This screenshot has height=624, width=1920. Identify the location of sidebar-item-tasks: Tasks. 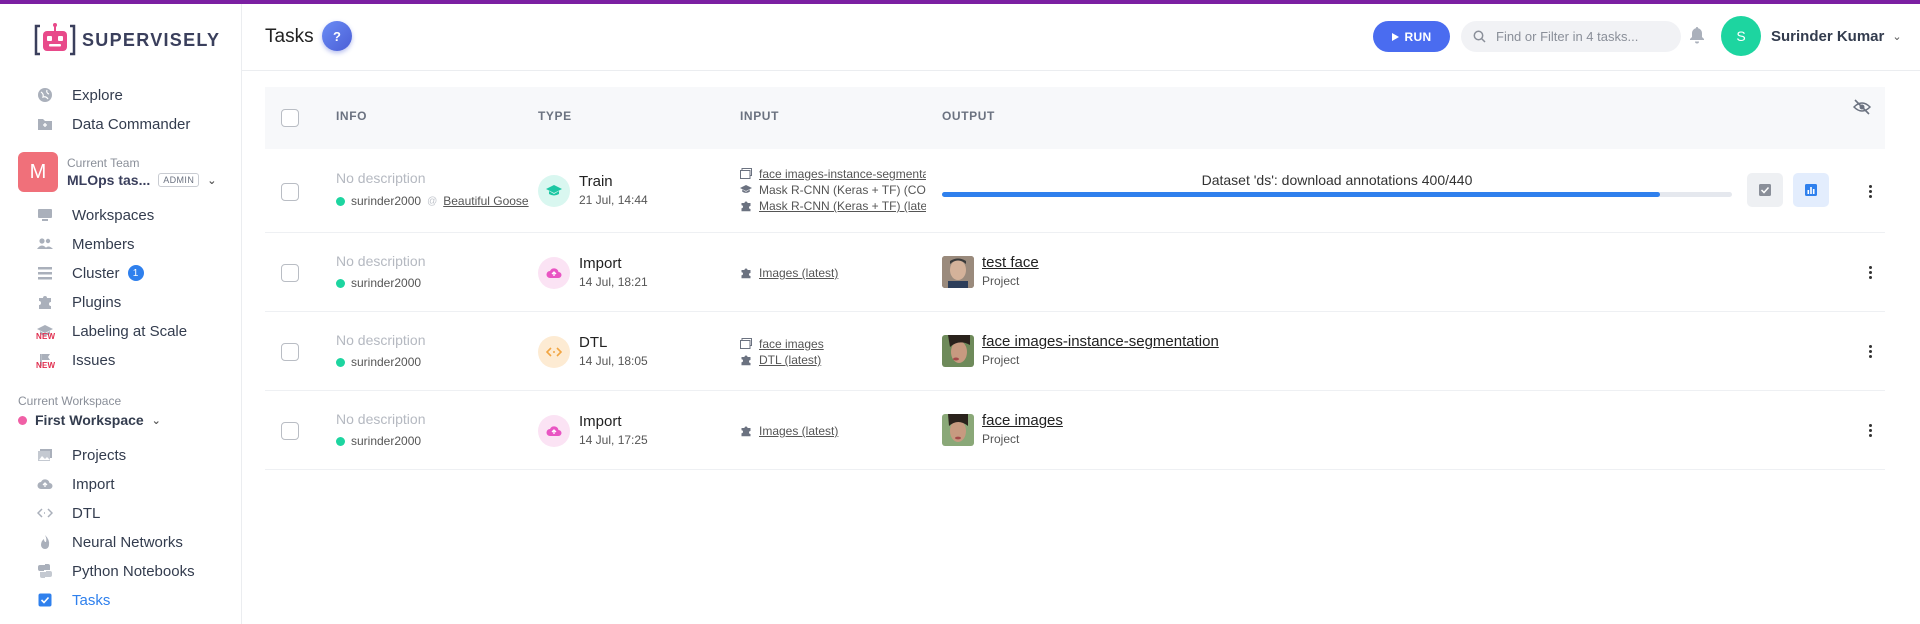
(73, 600).